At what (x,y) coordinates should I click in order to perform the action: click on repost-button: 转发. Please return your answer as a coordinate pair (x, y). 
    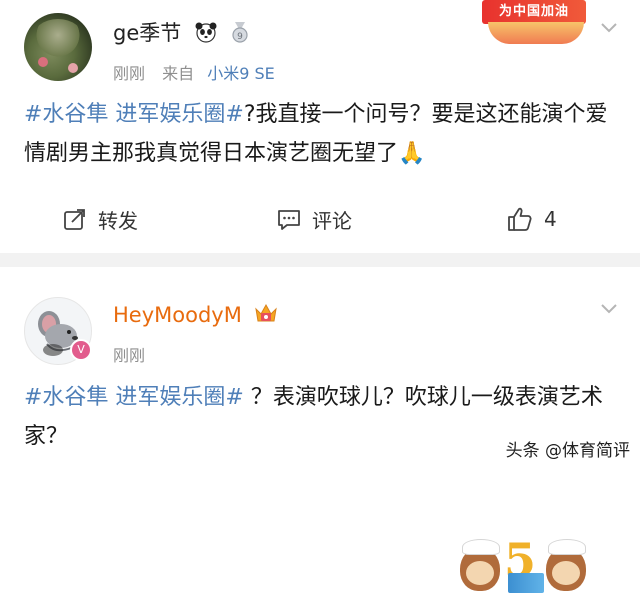
    Looking at the image, I should click on (100, 219).